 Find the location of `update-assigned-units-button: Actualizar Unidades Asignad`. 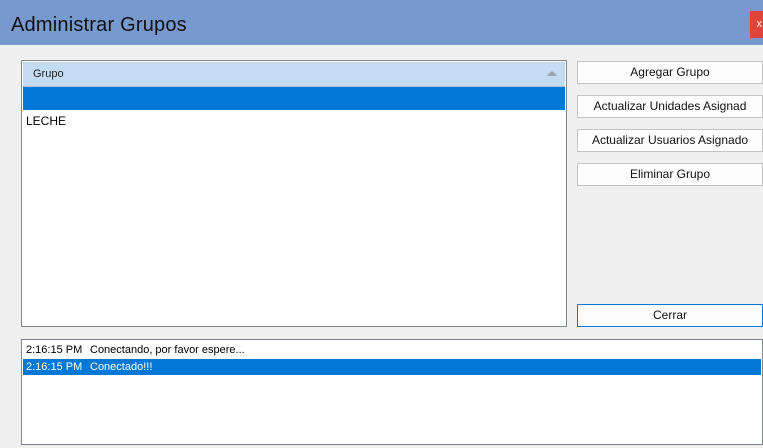

update-assigned-units-button: Actualizar Unidades Asignad is located at coordinates (670, 106).